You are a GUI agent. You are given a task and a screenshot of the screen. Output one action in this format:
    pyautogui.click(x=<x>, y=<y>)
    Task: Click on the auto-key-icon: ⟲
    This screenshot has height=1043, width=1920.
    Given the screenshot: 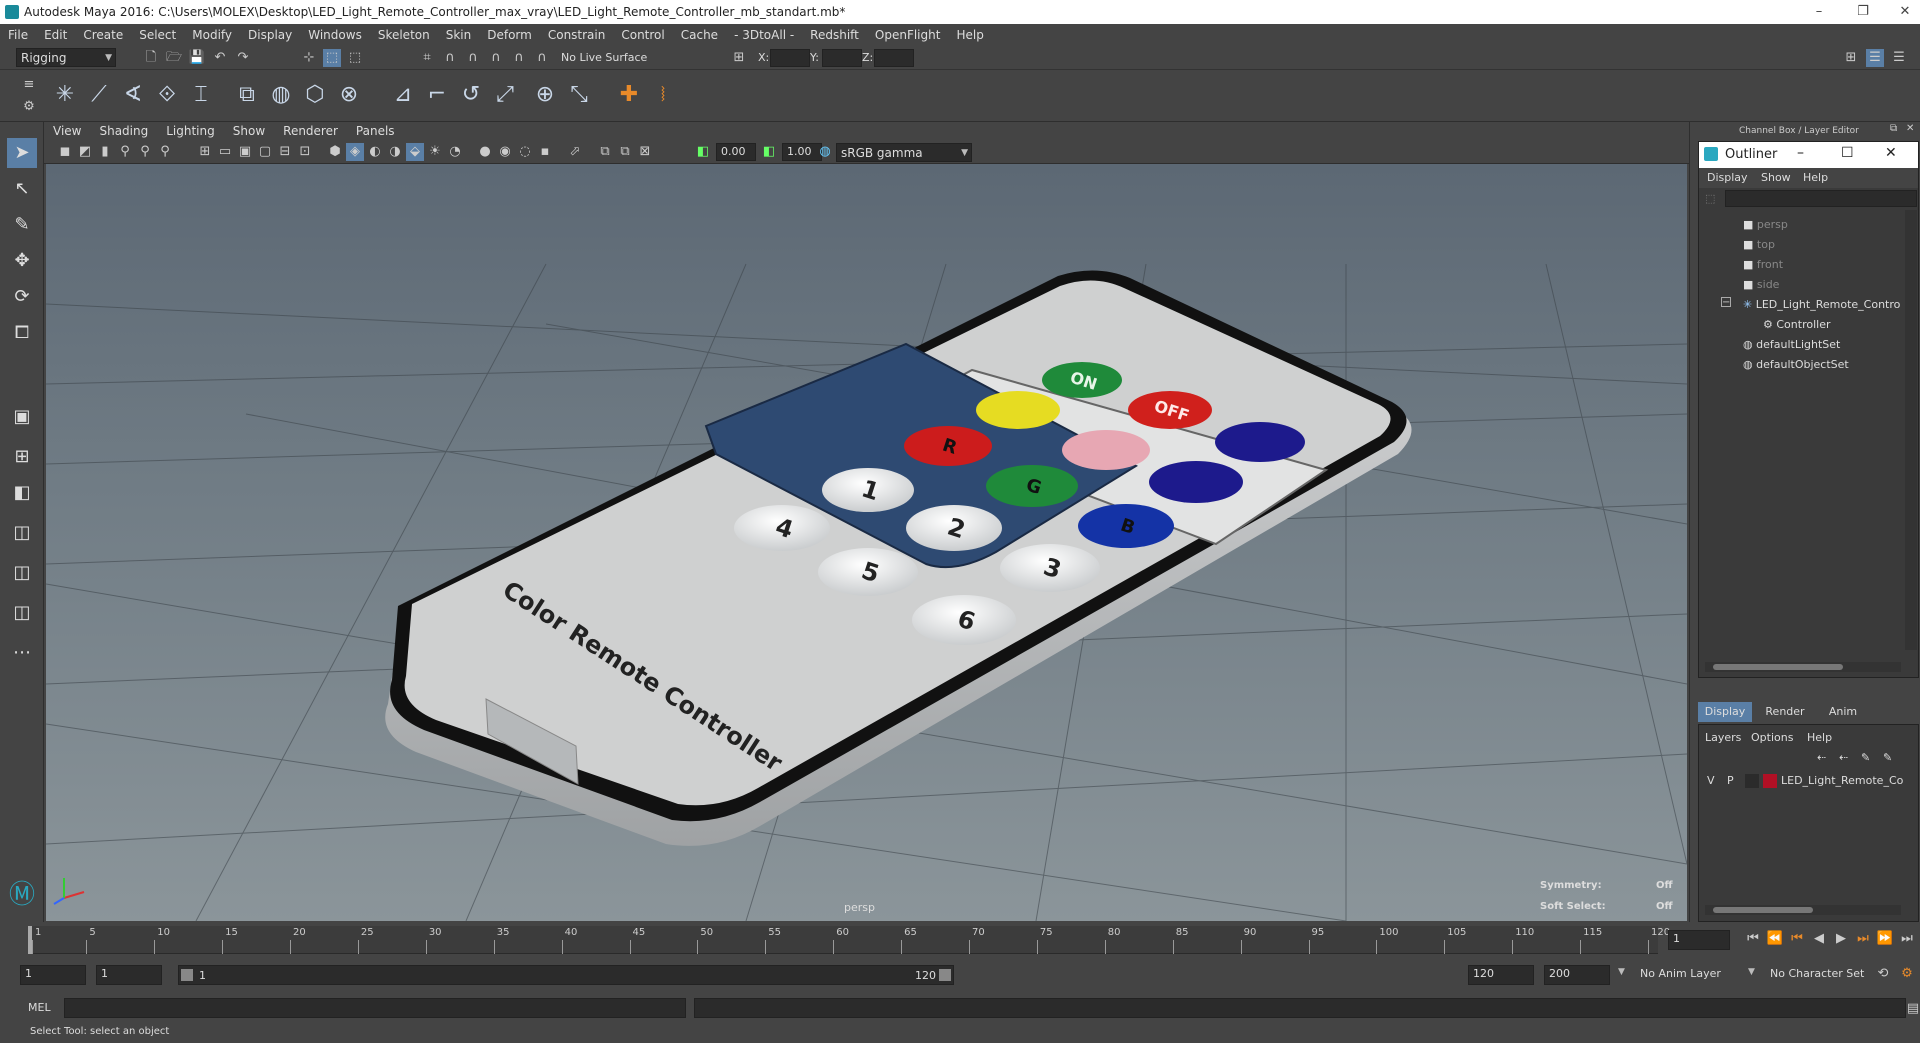 What is the action you would take?
    pyautogui.click(x=1883, y=974)
    